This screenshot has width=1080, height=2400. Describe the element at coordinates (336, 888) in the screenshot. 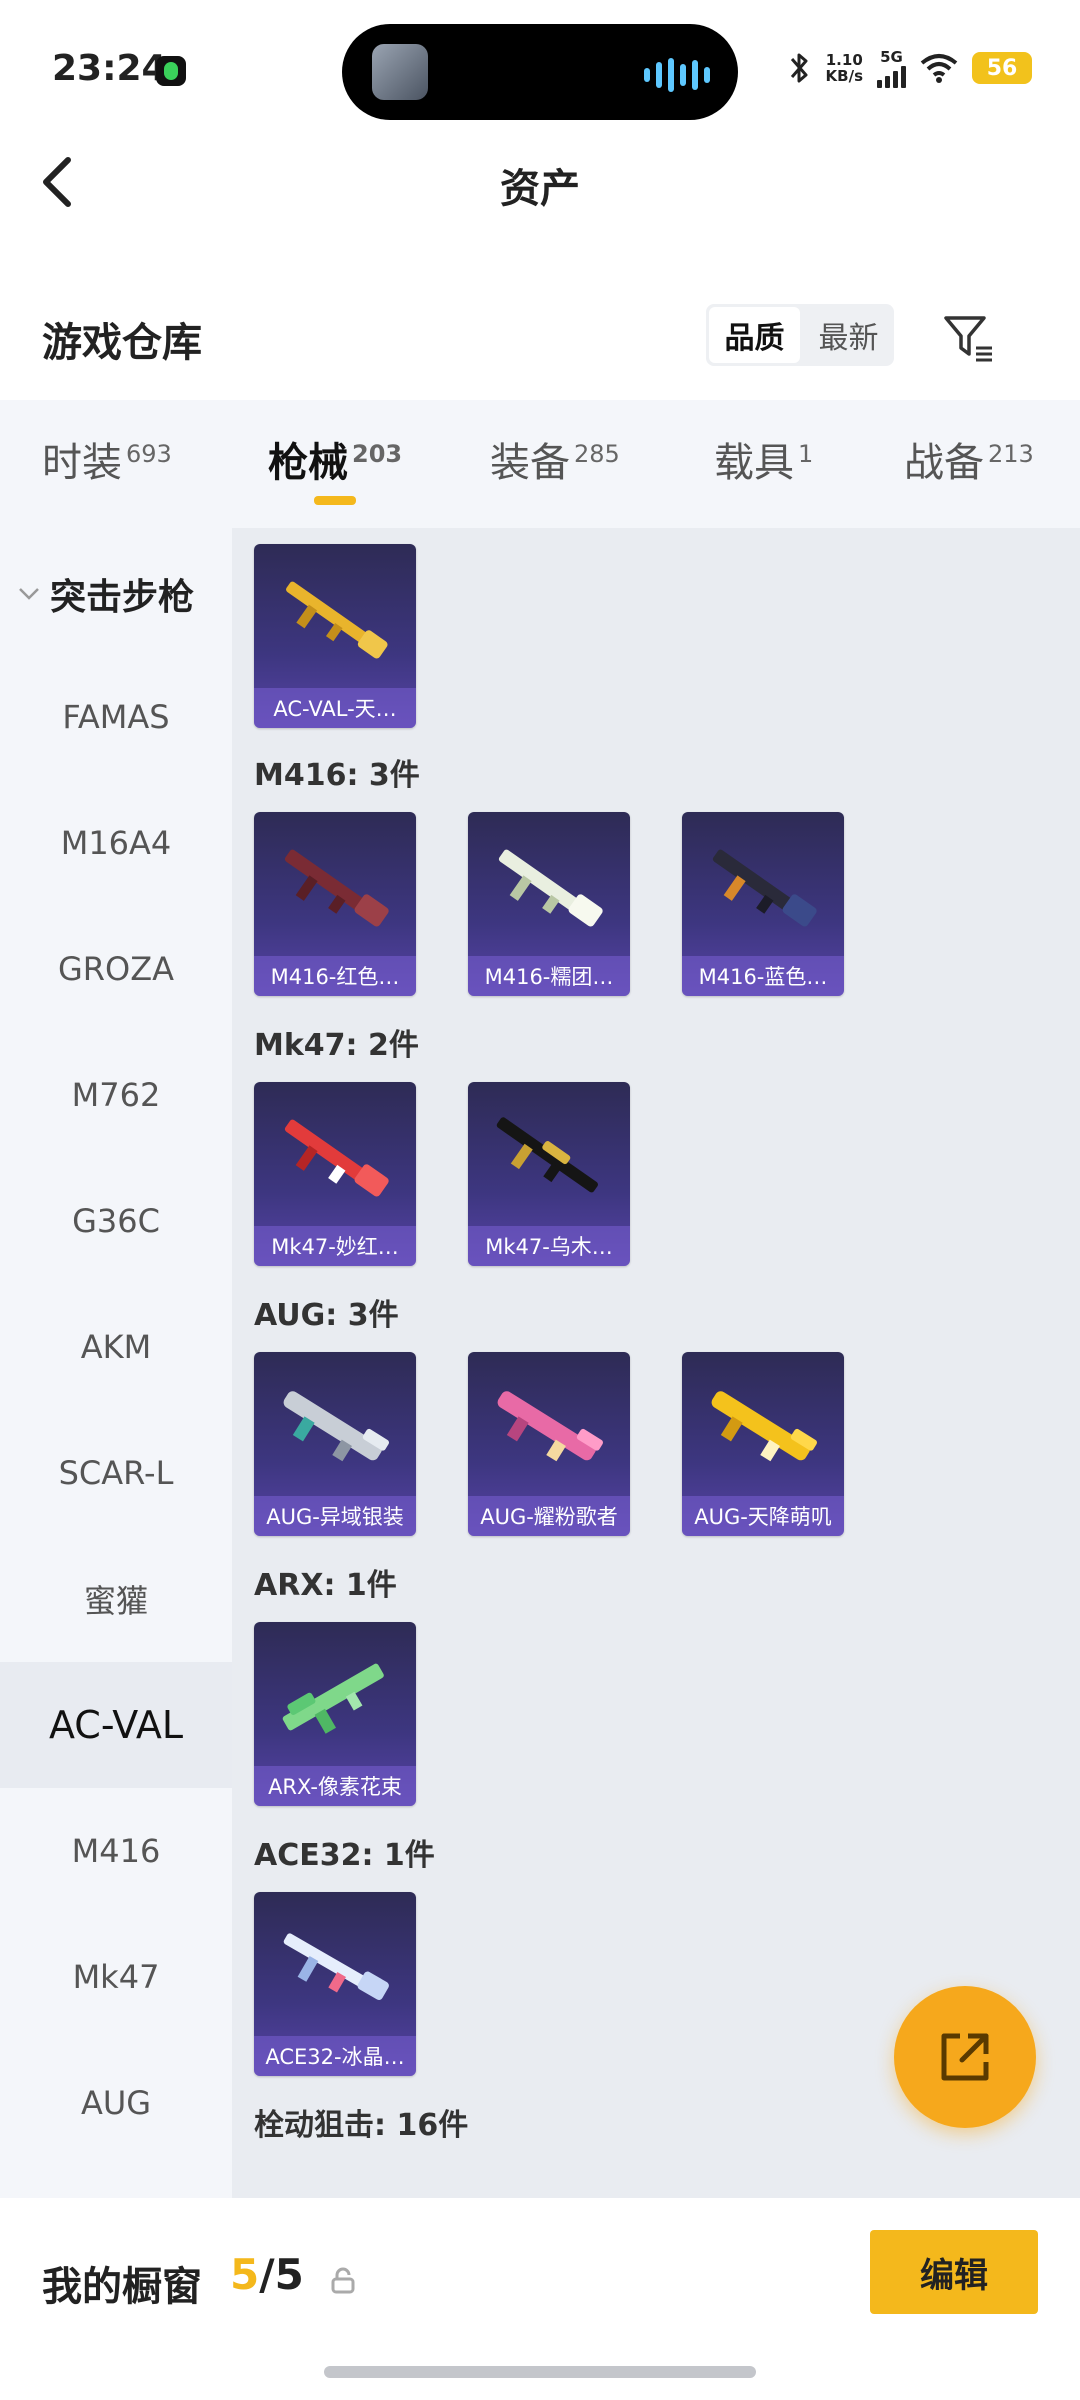

I see `m416-red-skin-icon` at that location.